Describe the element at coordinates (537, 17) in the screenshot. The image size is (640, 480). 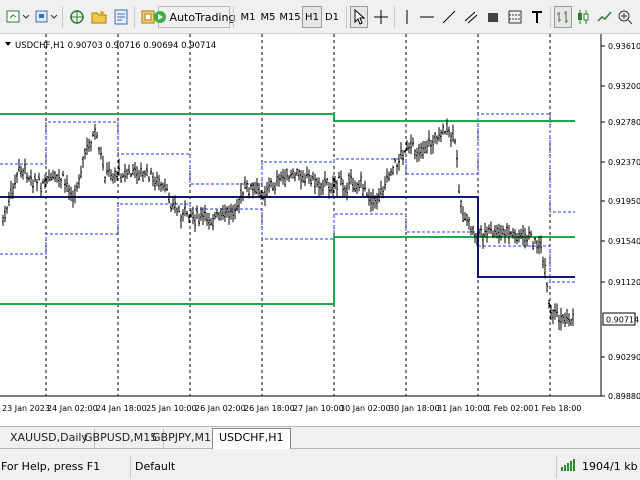
I see `text-tool-icon` at that location.